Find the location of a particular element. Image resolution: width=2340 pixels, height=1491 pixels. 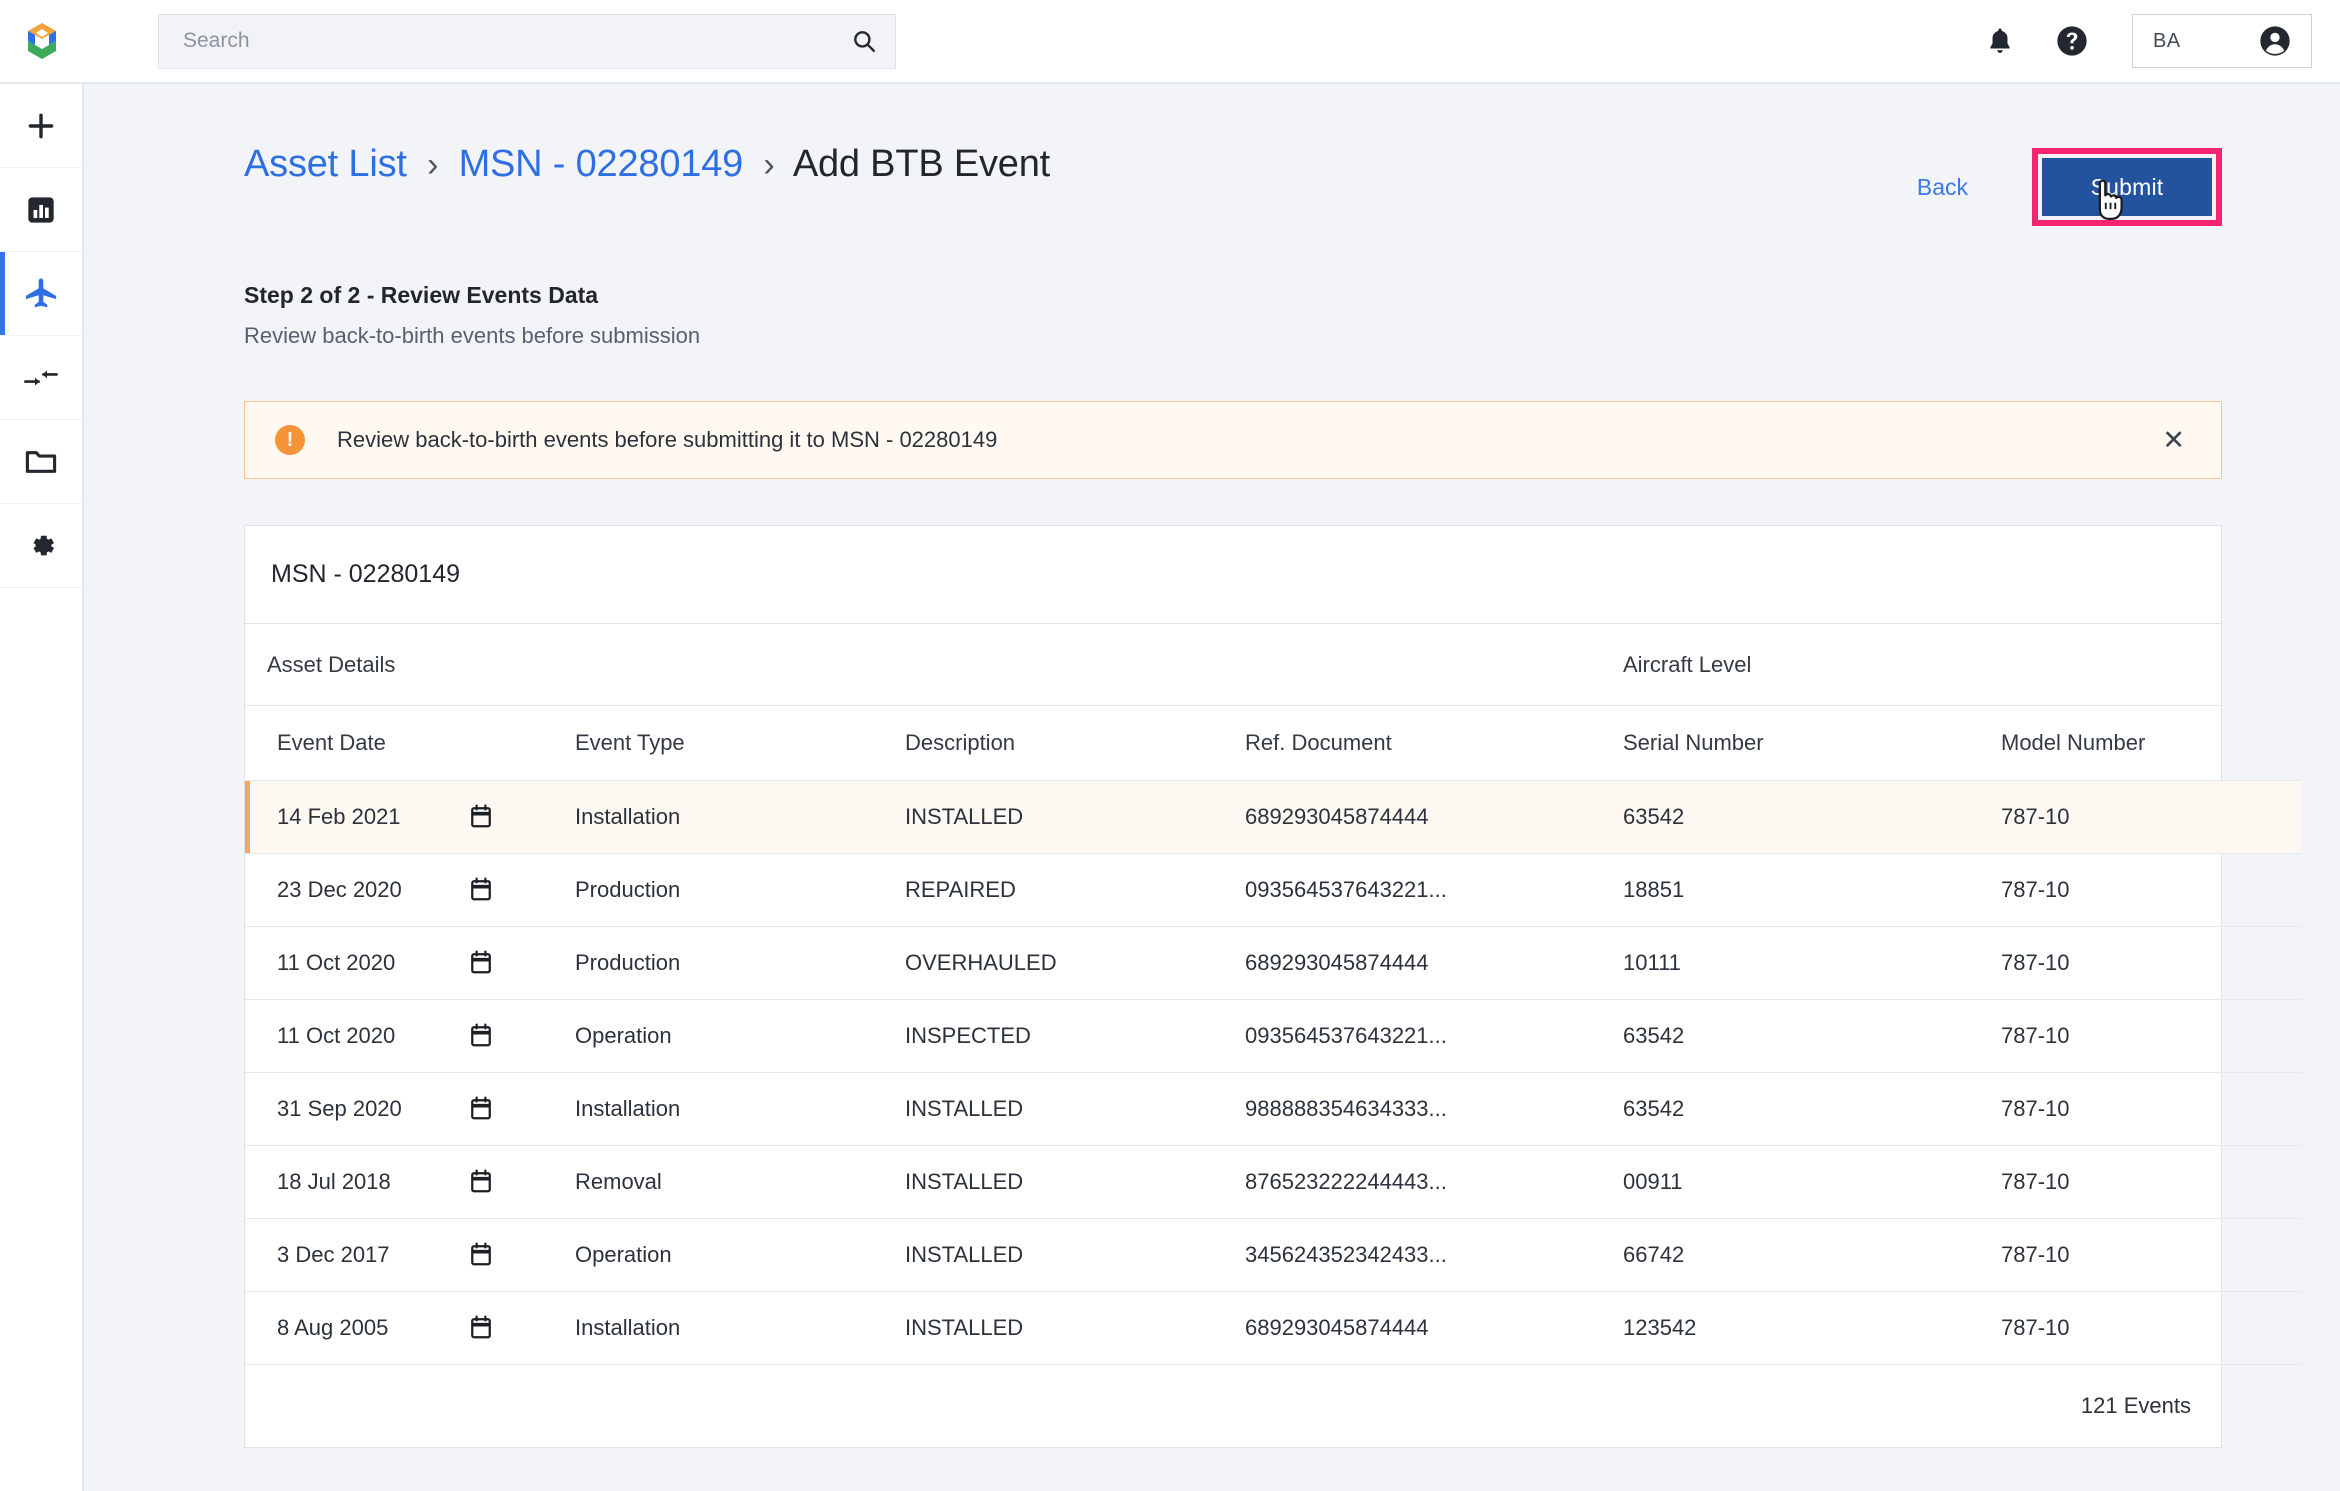

event-date-value: 23 Dec 2020 is located at coordinates (339, 889).